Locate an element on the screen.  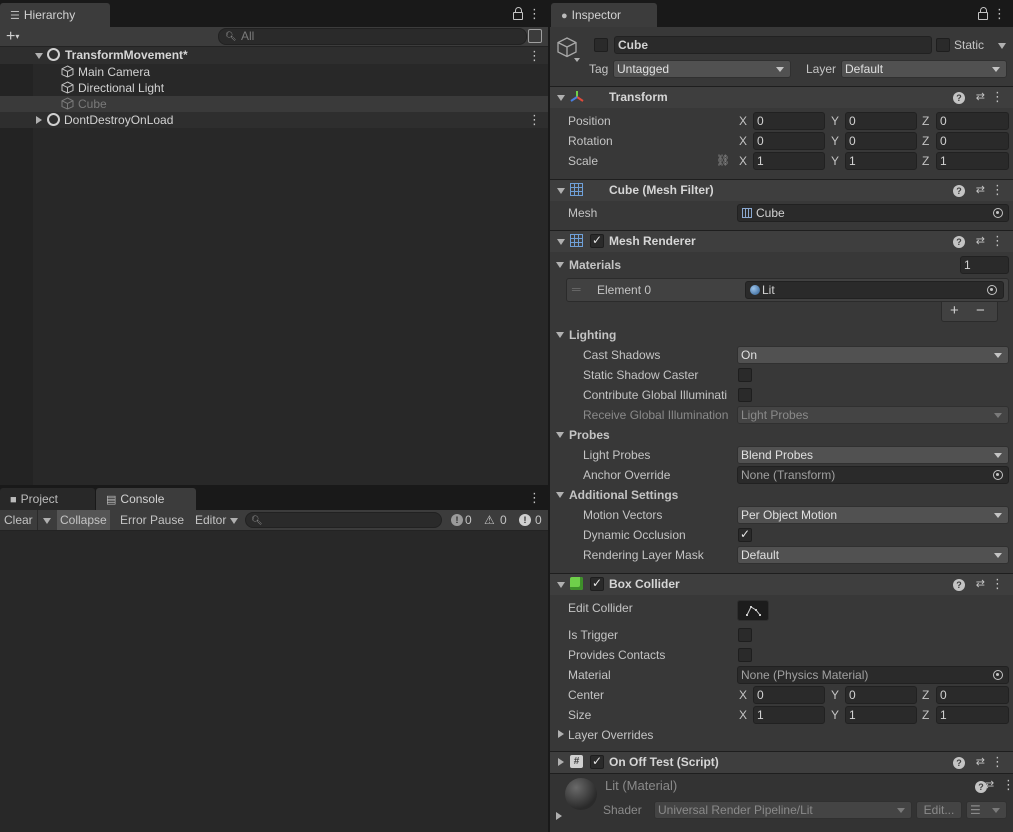
inspector-menu-icon: ⋮ is located at coordinates (999, 14).